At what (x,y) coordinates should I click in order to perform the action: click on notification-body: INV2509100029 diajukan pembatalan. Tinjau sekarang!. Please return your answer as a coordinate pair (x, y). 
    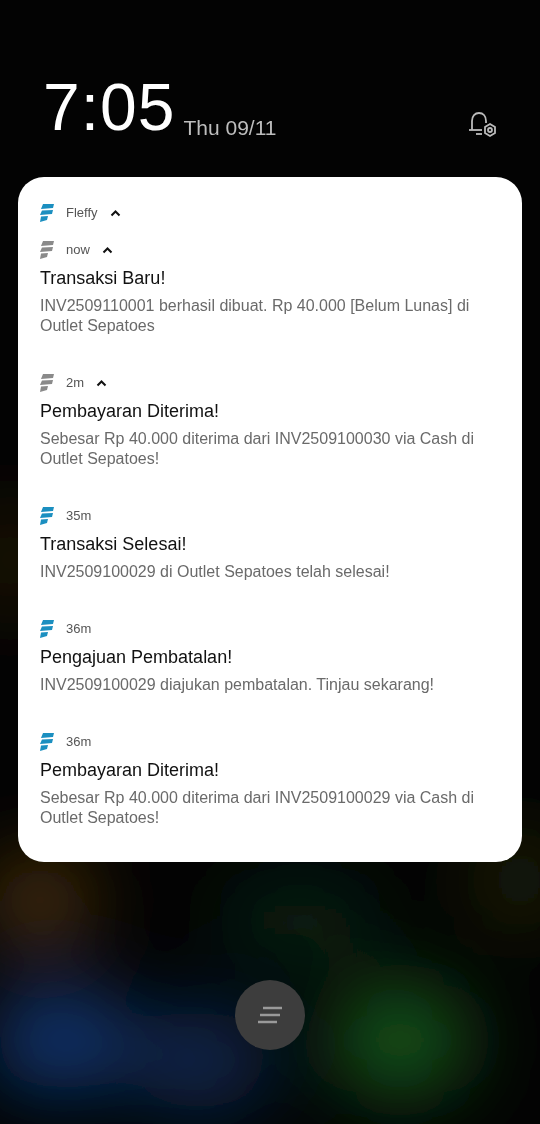
    Looking at the image, I should click on (238, 685).